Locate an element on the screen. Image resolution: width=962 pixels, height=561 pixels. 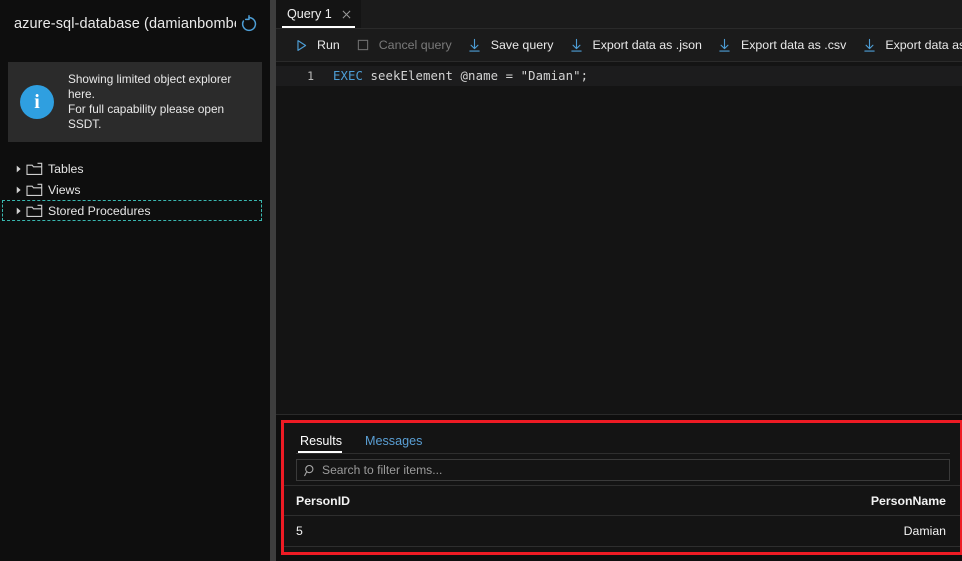
save-query-button: Save query is located at coordinates (513, 45).